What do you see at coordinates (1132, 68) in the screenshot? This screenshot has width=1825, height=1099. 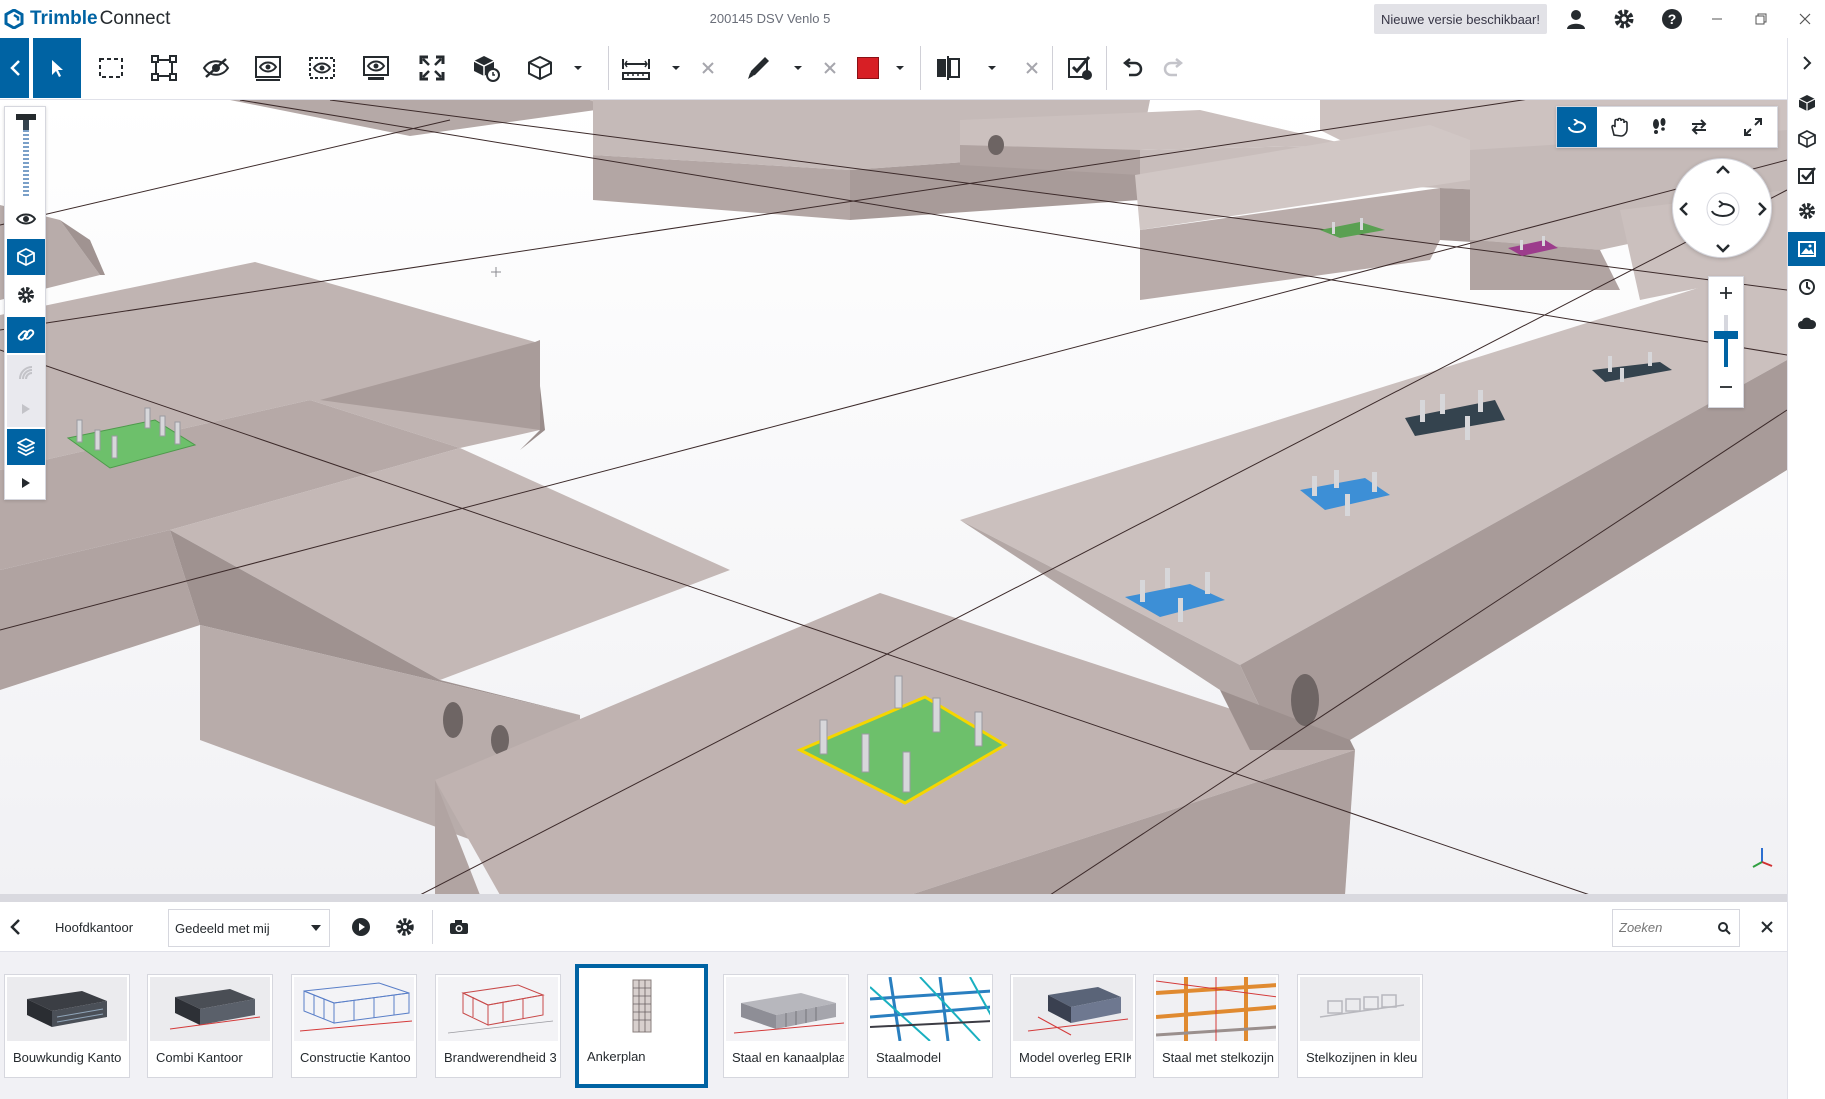 I see `undo-icon` at bounding box center [1132, 68].